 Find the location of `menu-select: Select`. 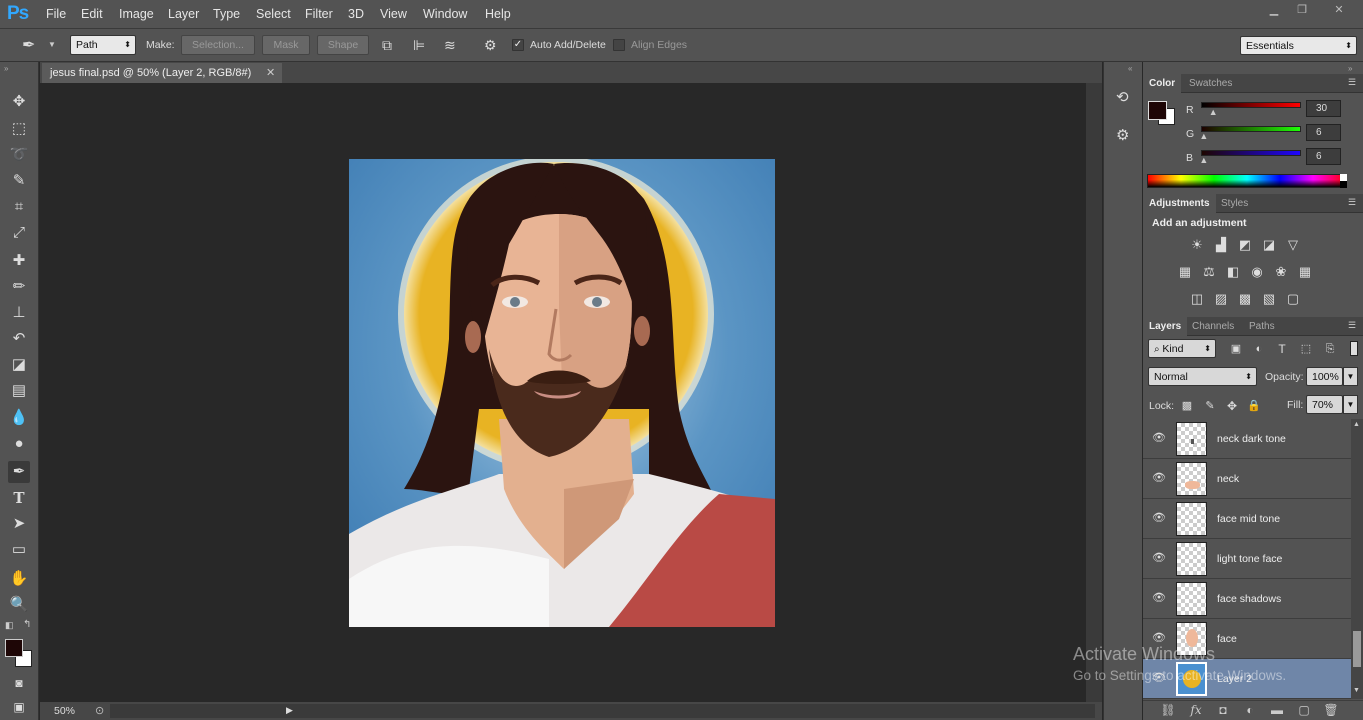

menu-select: Select is located at coordinates (273, 14).